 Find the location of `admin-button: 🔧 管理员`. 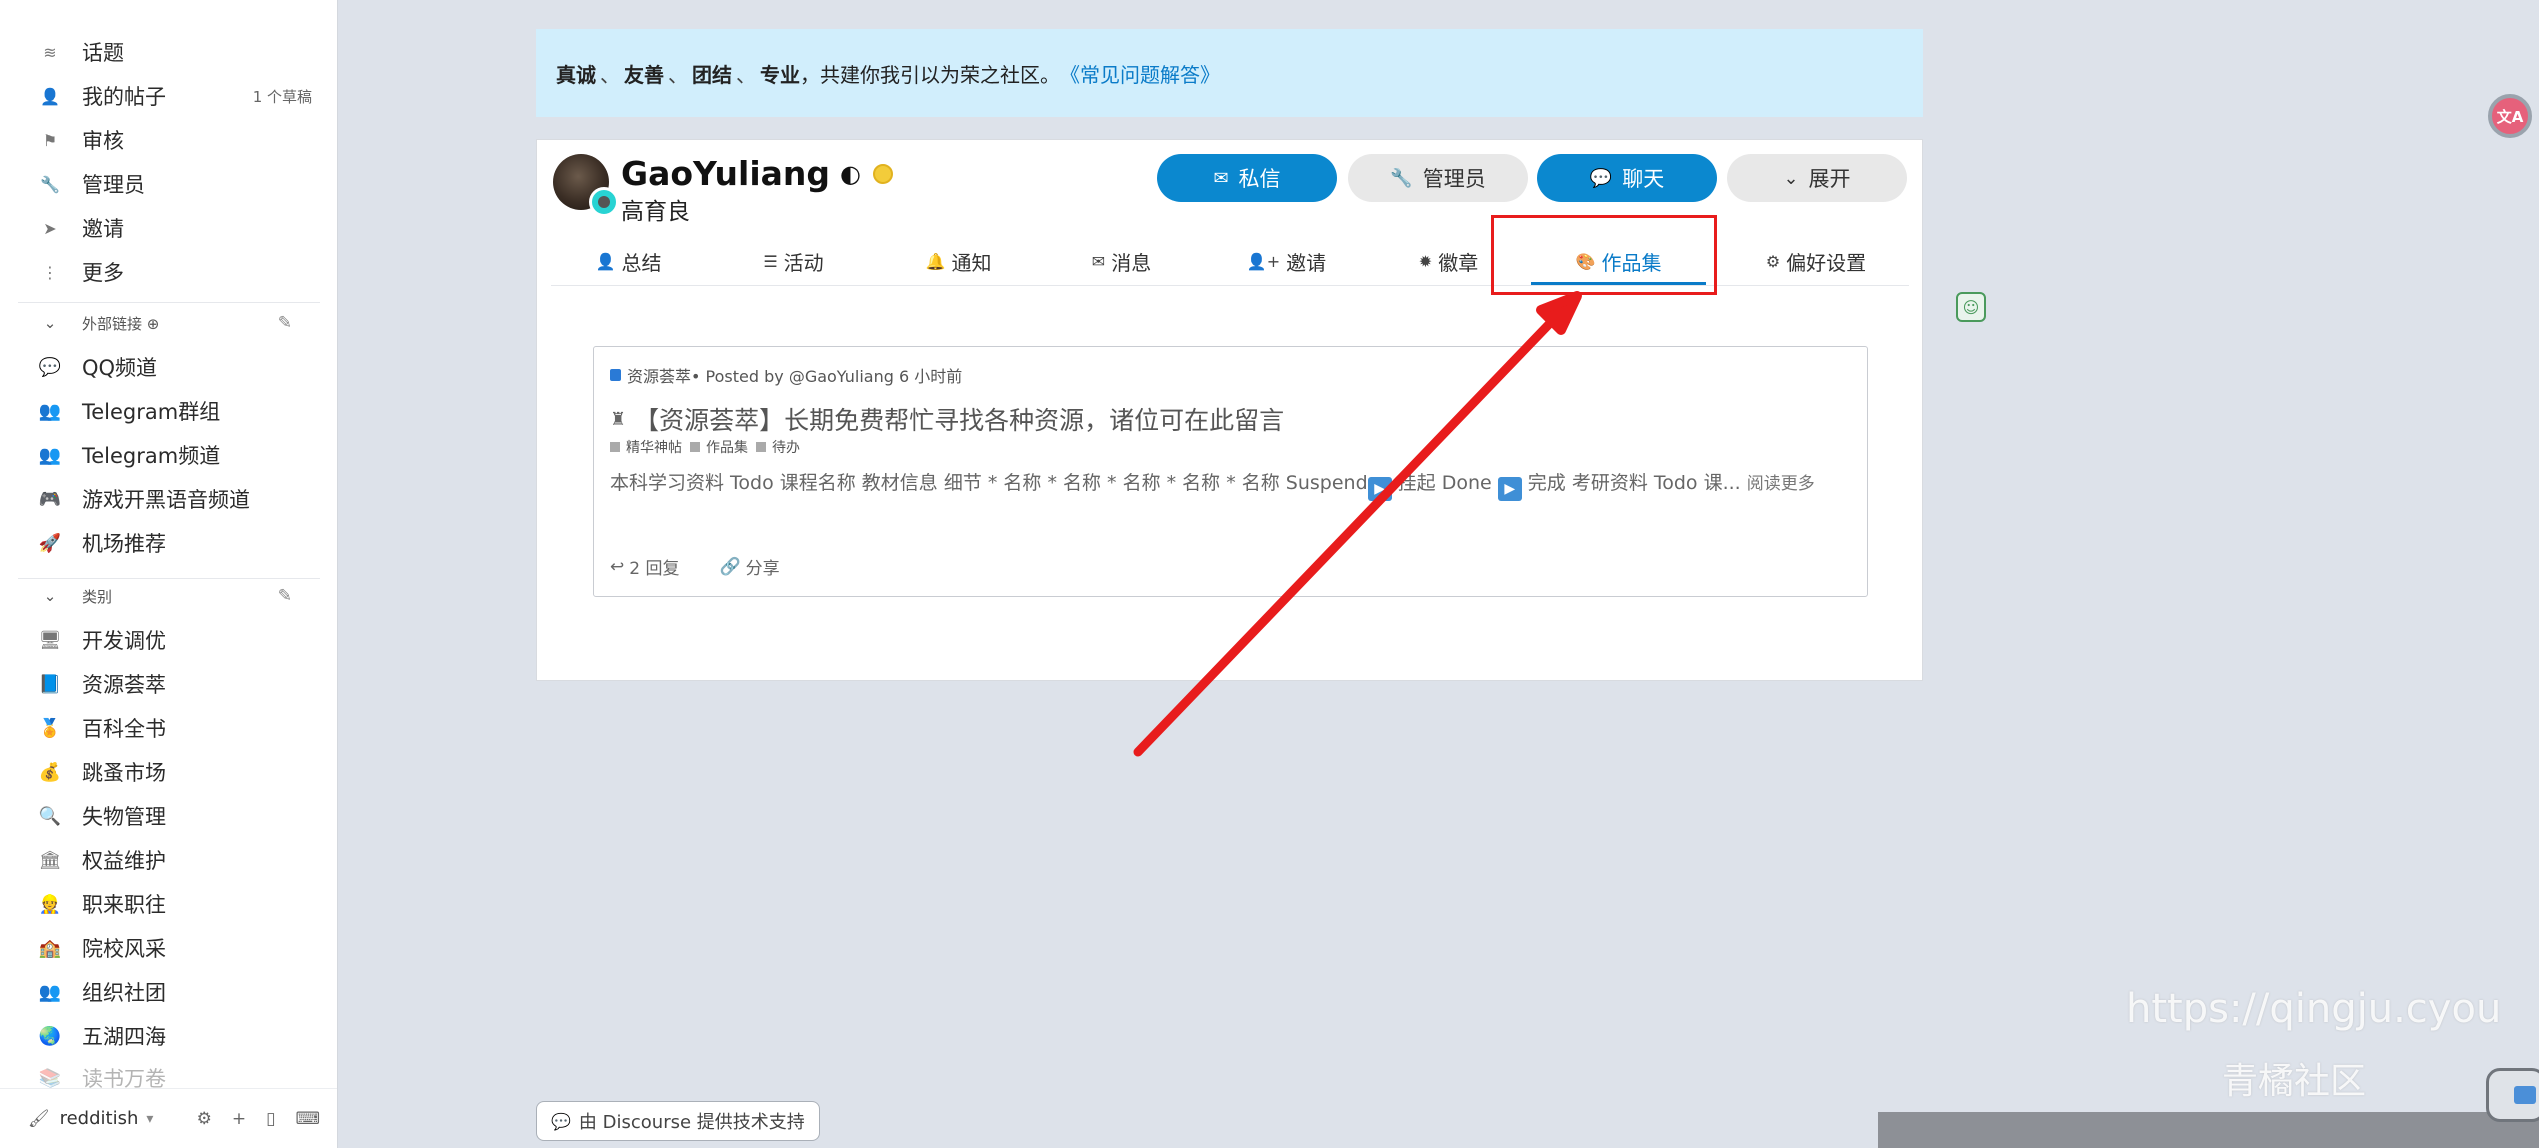

admin-button: 🔧 管理员 is located at coordinates (1438, 178).